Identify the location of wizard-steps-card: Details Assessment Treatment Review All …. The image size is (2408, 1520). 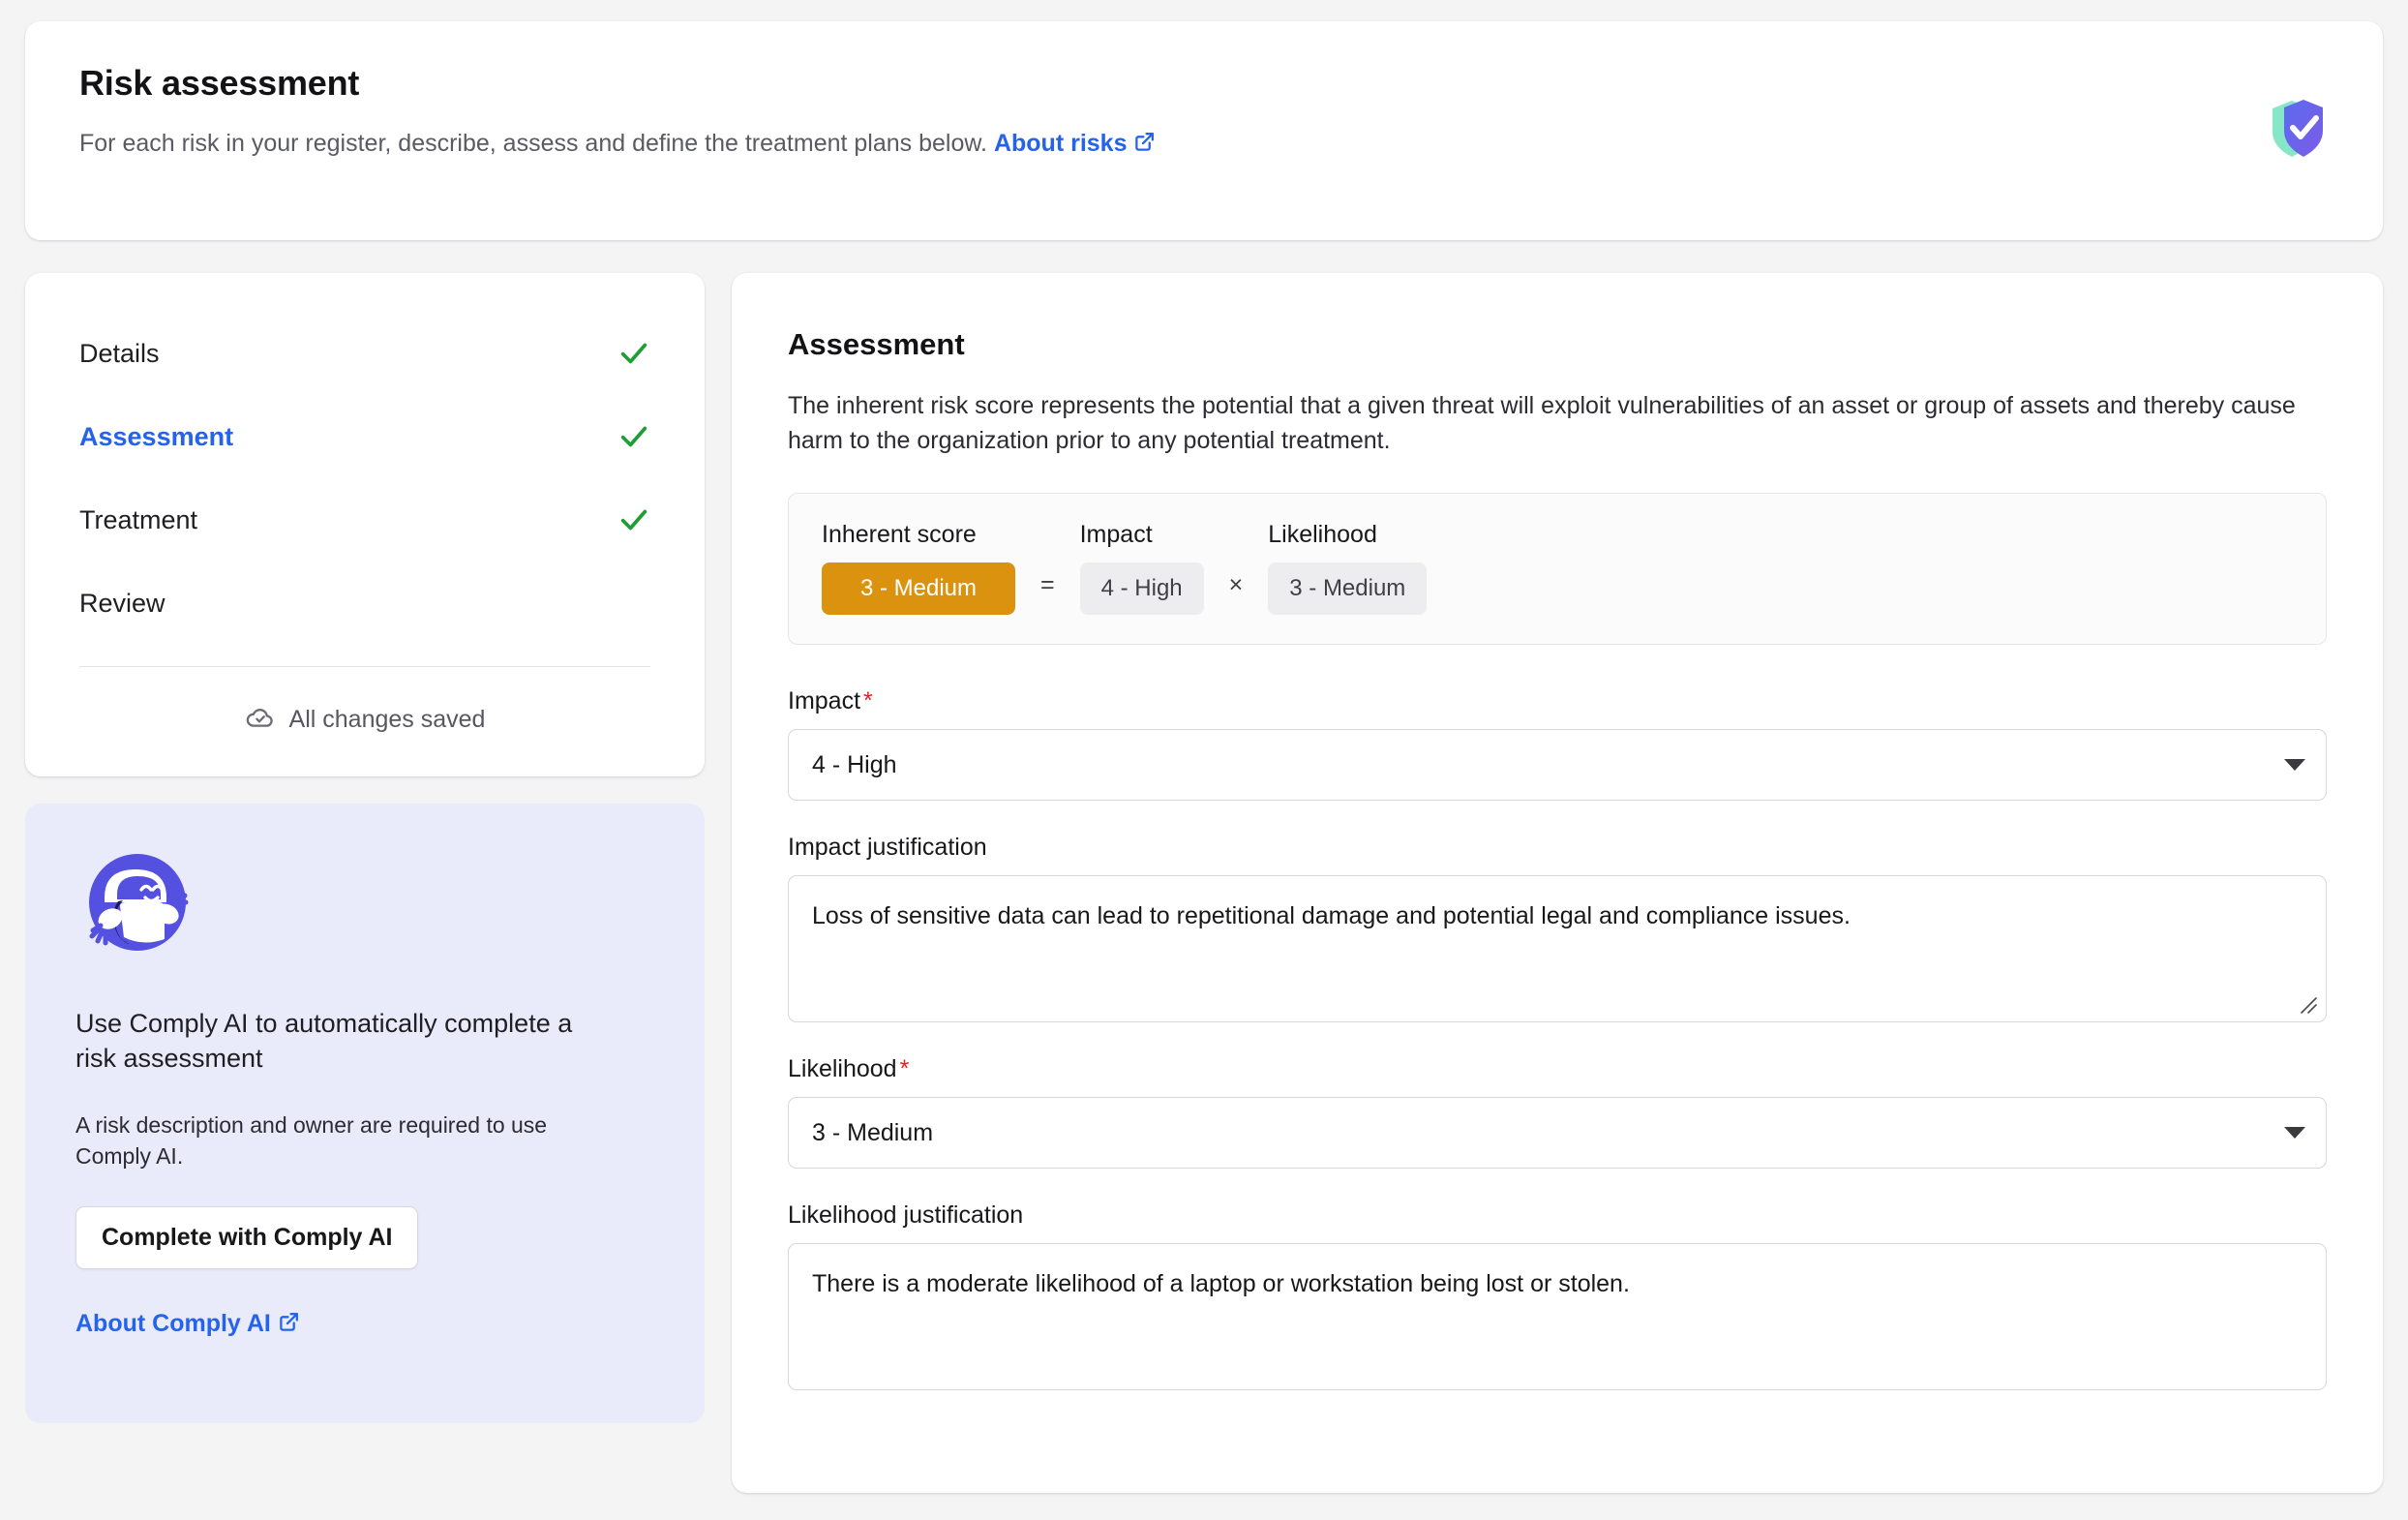
(365, 525).